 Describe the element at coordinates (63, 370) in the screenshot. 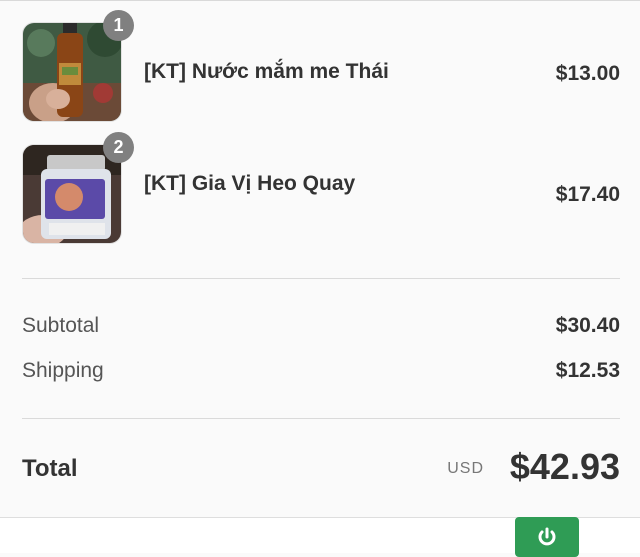

I see `shipping-label: Shipping` at that location.